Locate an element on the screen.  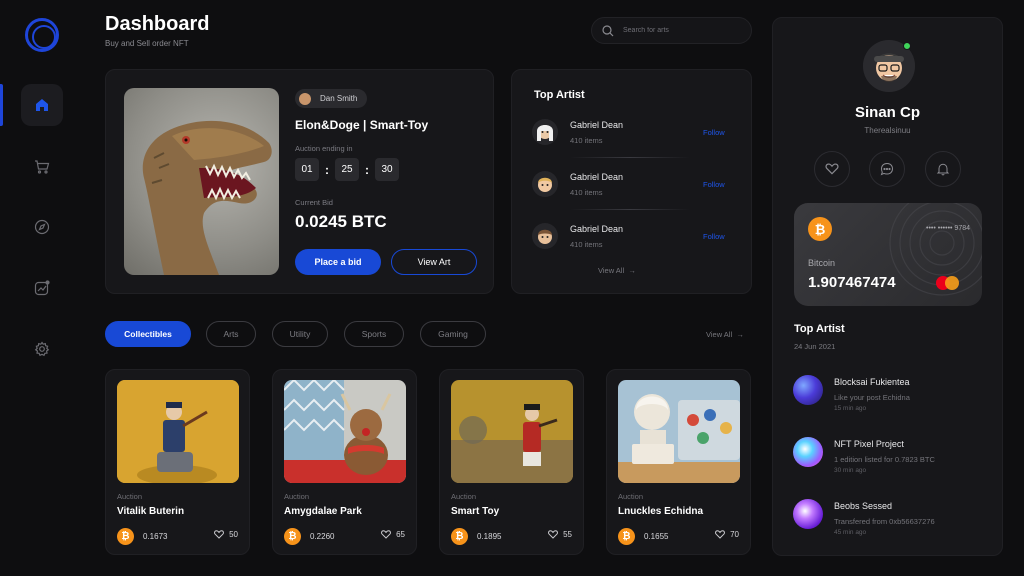
nav-settings is located at coordinates (42, 349).